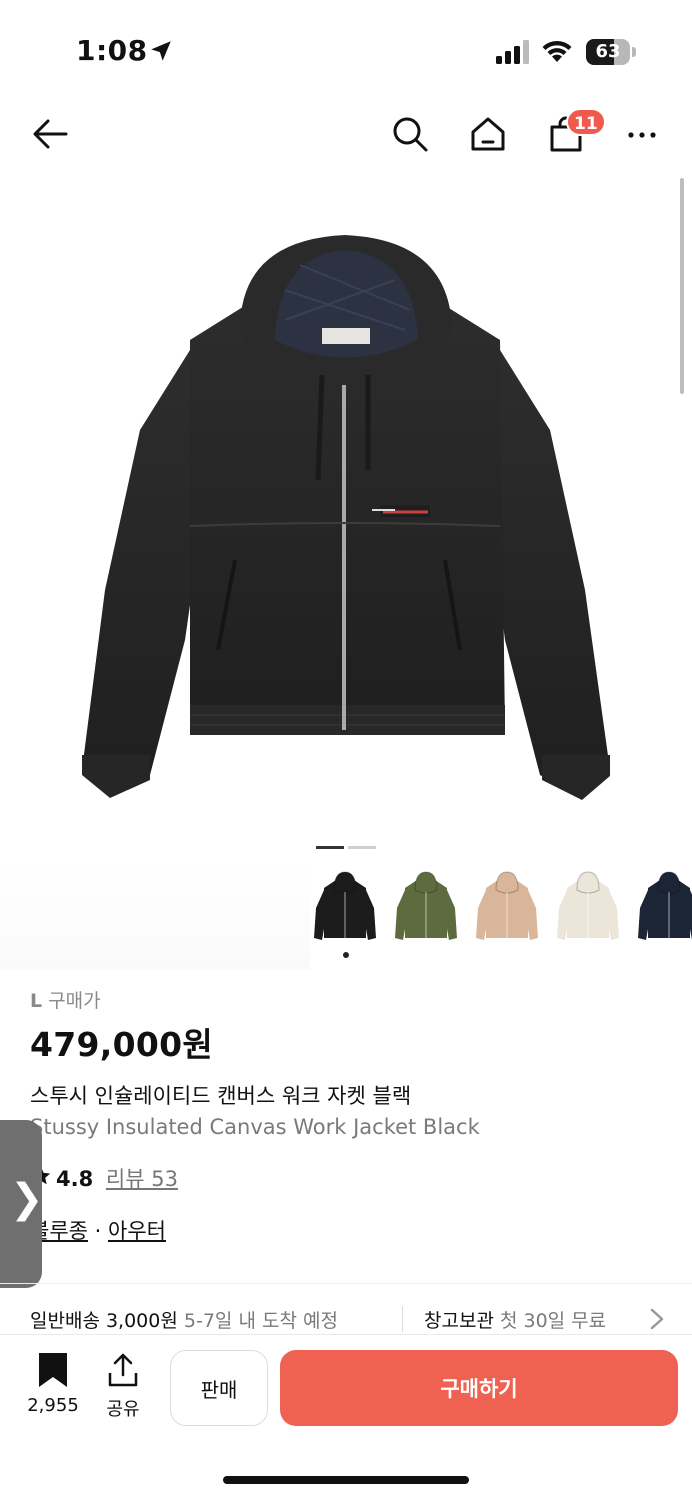 The image size is (692, 1500). What do you see at coordinates (557, 51) in the screenshot?
I see `wifi-icon` at bounding box center [557, 51].